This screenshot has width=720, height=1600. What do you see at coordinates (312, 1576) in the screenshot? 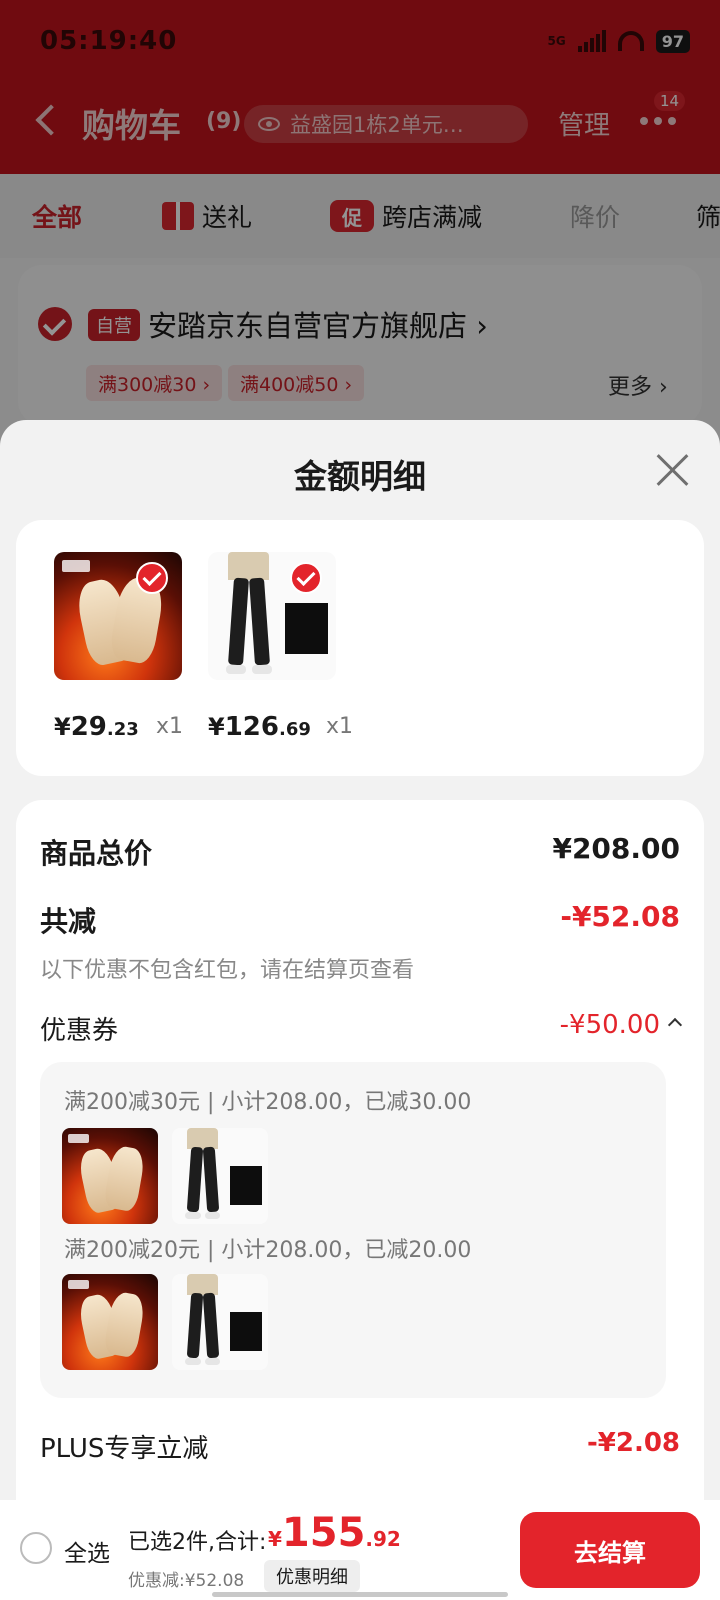
I see `discount-detail-button: 优惠明细` at bounding box center [312, 1576].